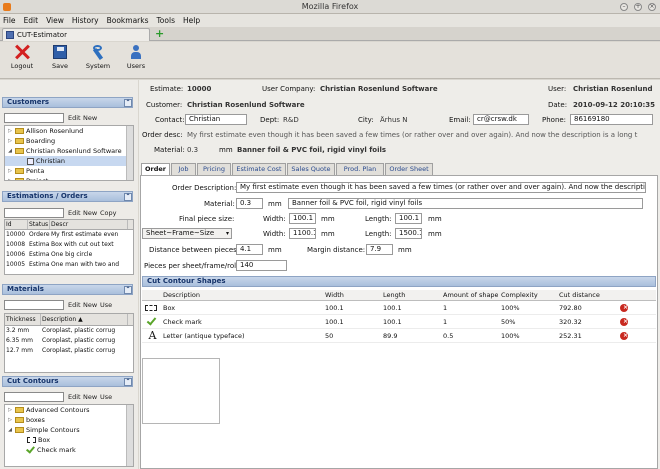 The width and height of the screenshot is (660, 469). What do you see at coordinates (89, 224) in the screenshot?
I see `column-header: Descr` at bounding box center [89, 224].